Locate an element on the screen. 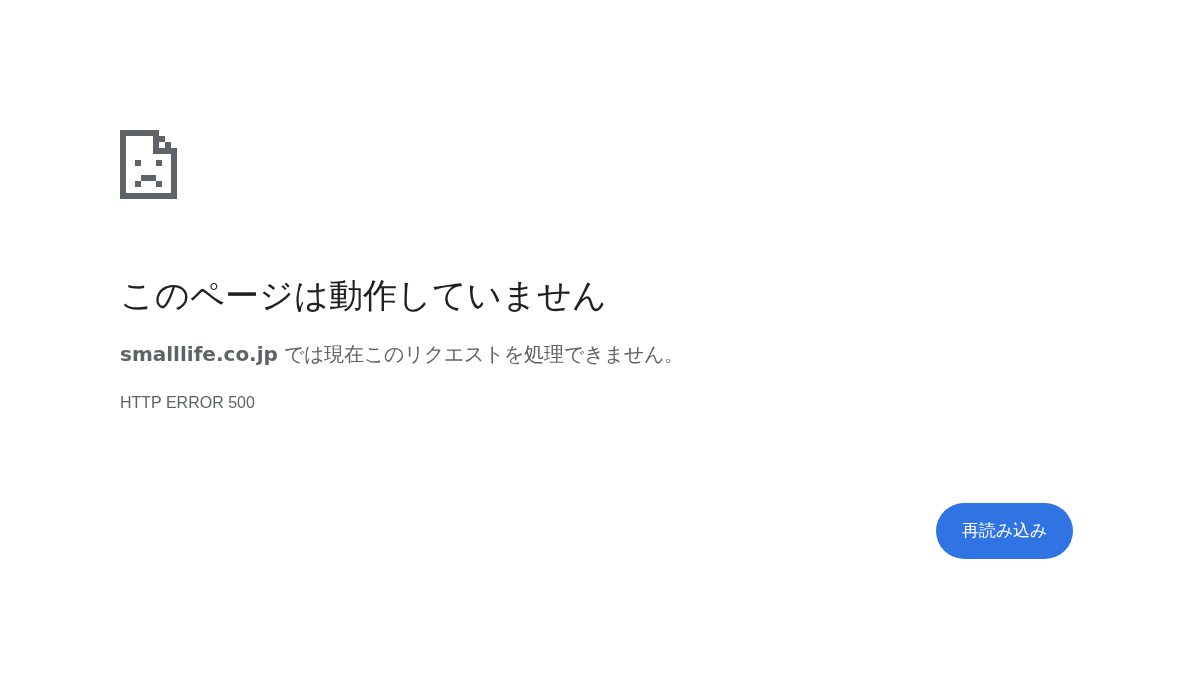 The image size is (1200, 698). error-message: smalllife.co.jp では現在このリクエストを処理できません。 is located at coordinates (402, 354).